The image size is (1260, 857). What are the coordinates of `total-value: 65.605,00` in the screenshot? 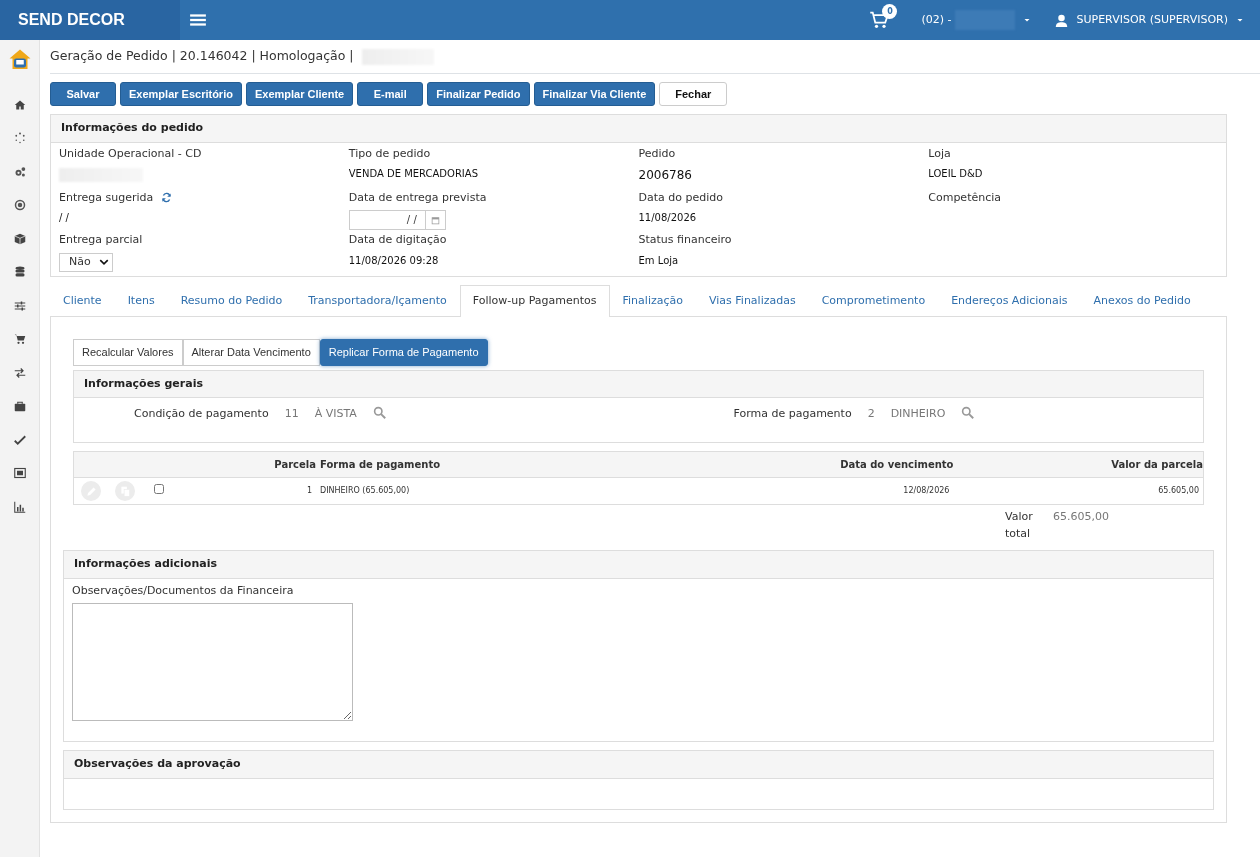 It's located at (1081, 517).